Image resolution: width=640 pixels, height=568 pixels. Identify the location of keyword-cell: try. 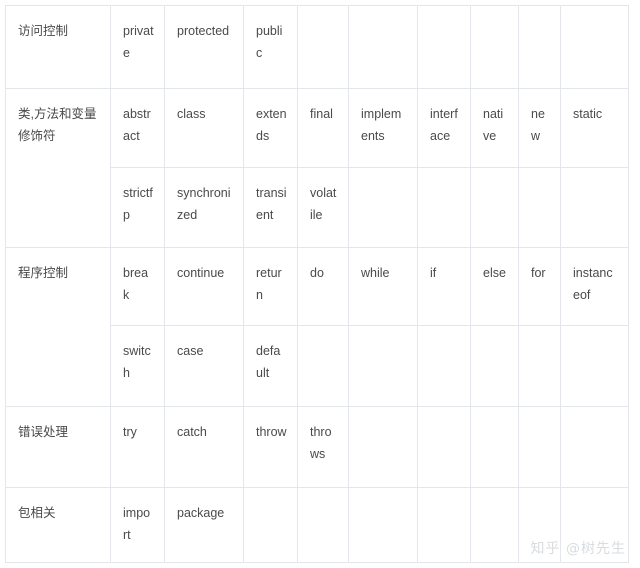
(137, 447).